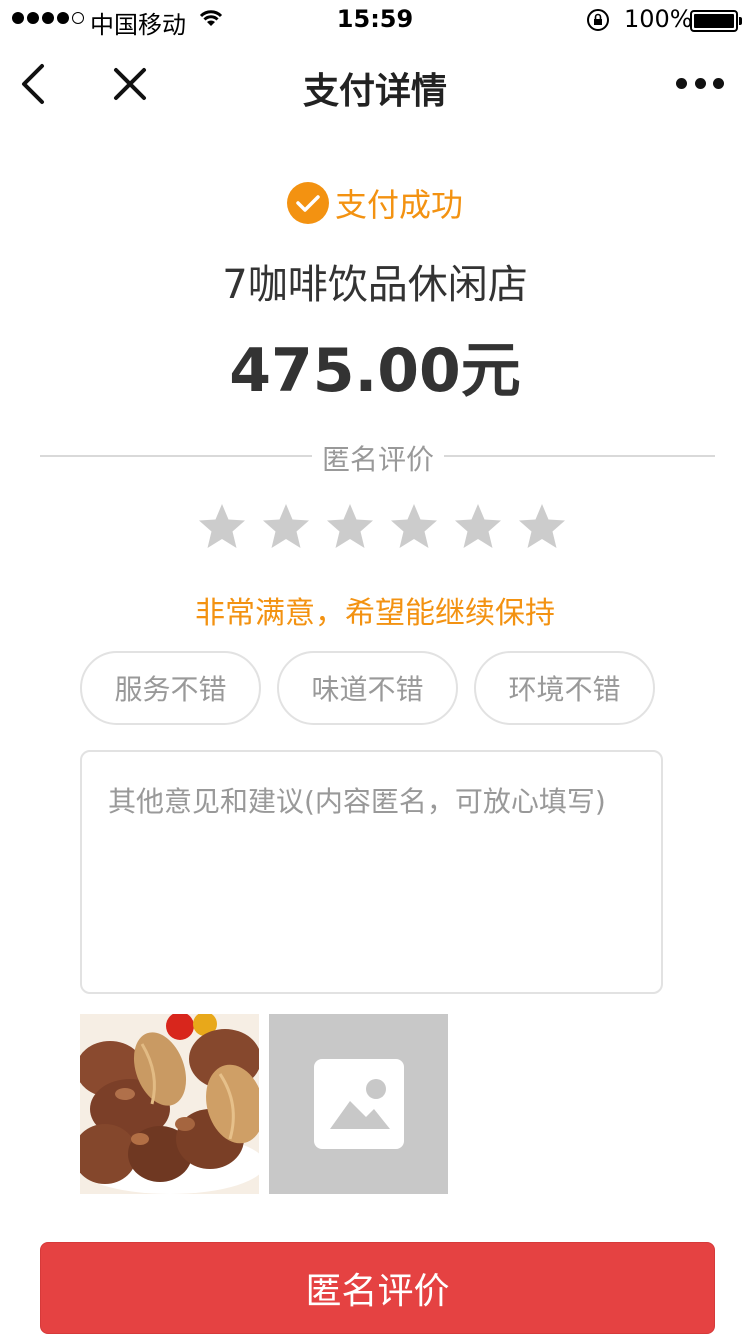  What do you see at coordinates (264, 1104) in the screenshot?
I see `photo-list` at bounding box center [264, 1104].